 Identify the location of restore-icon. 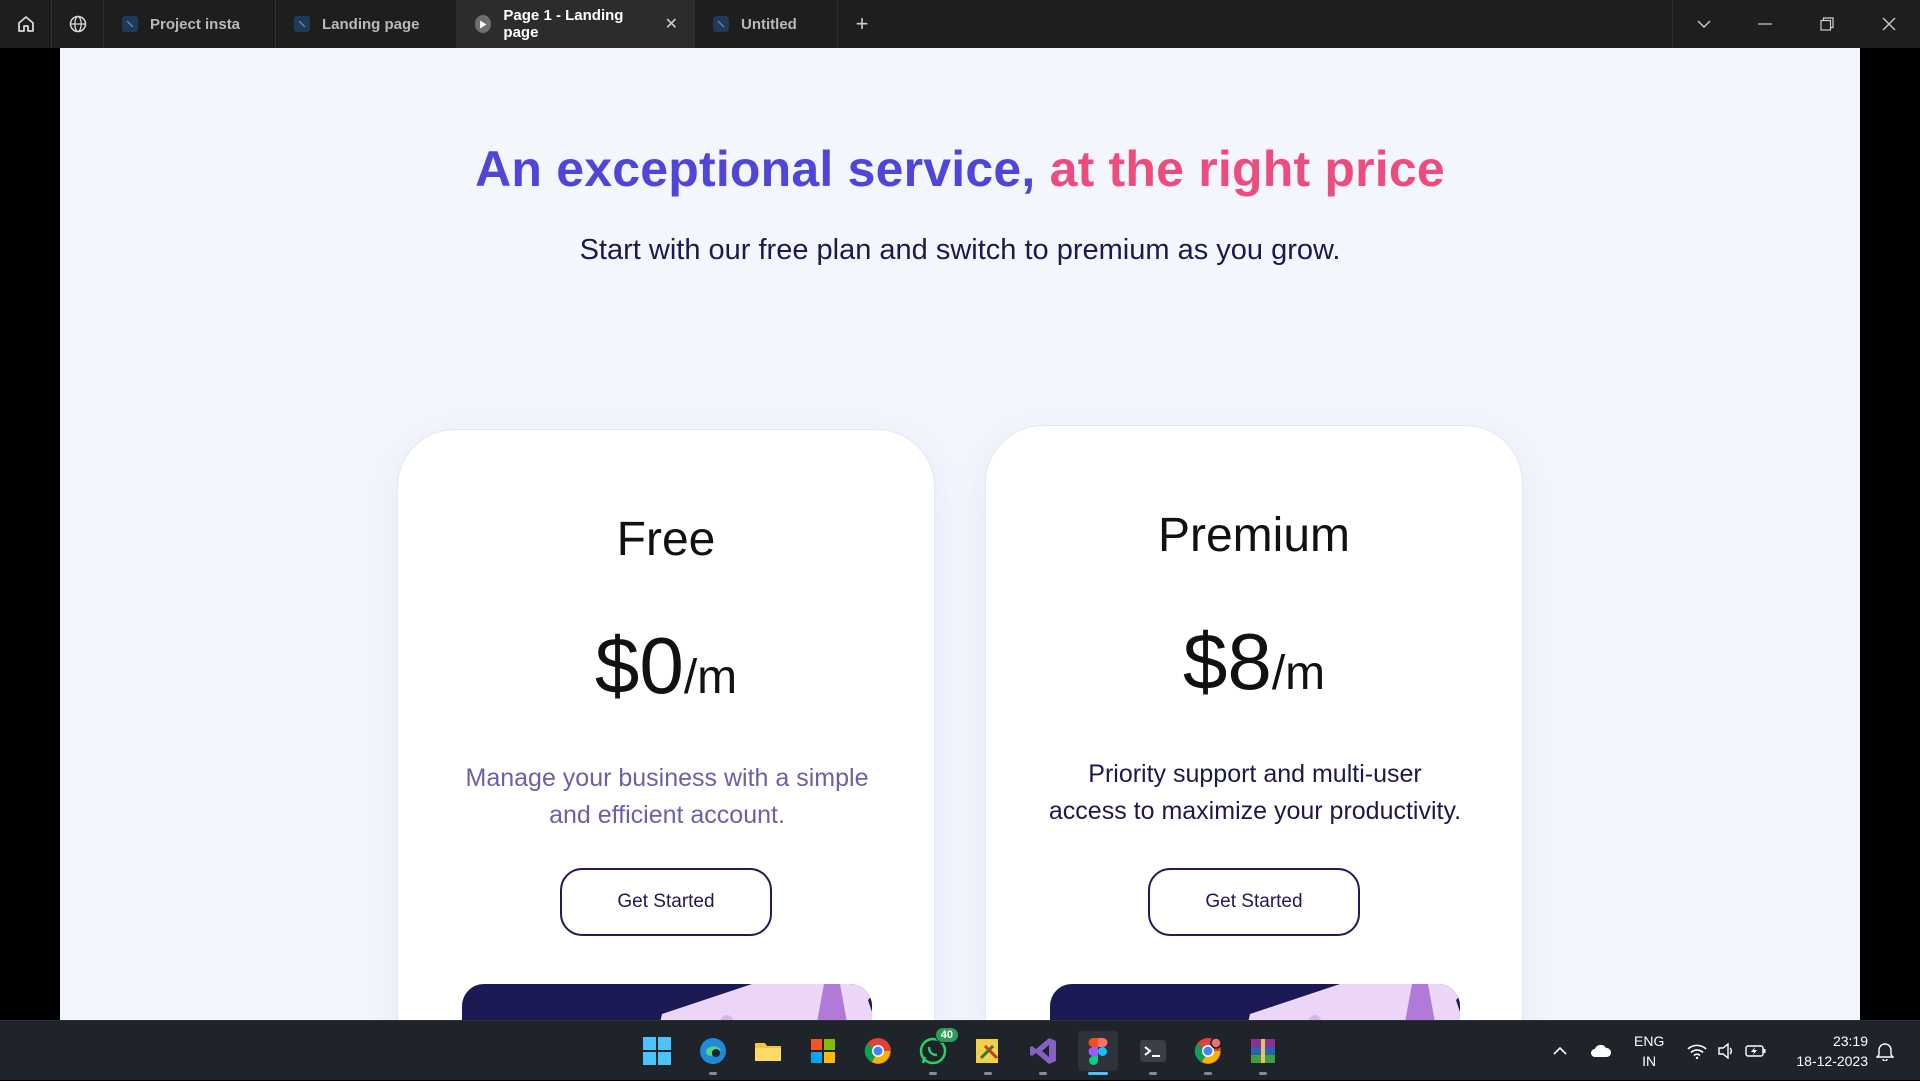
(1827, 24).